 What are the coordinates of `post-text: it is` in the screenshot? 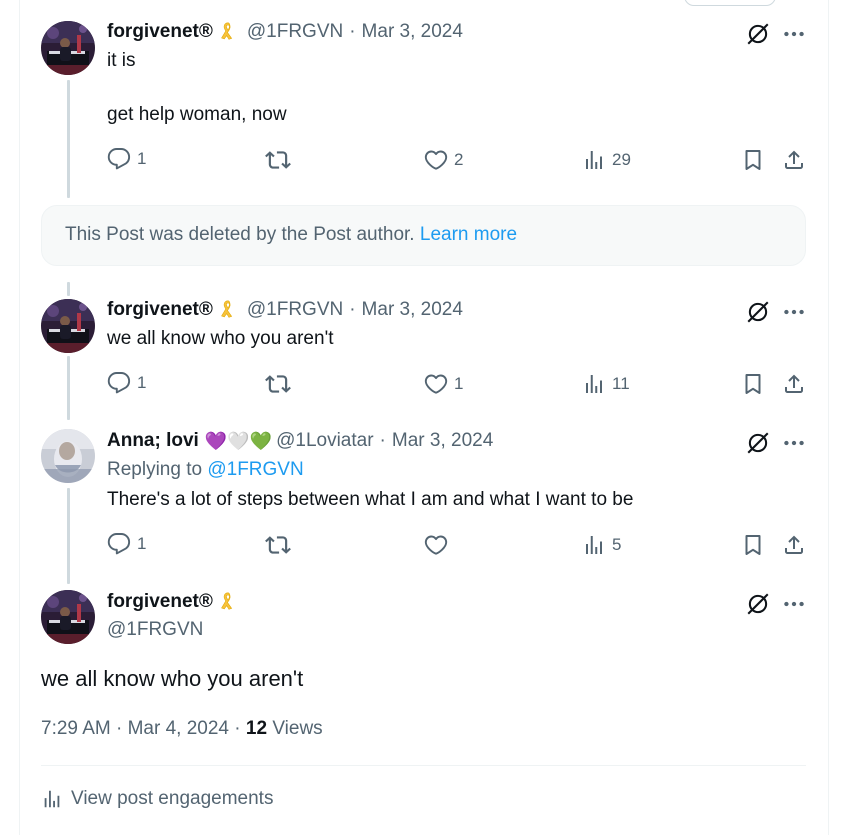 It's located at (121, 60).